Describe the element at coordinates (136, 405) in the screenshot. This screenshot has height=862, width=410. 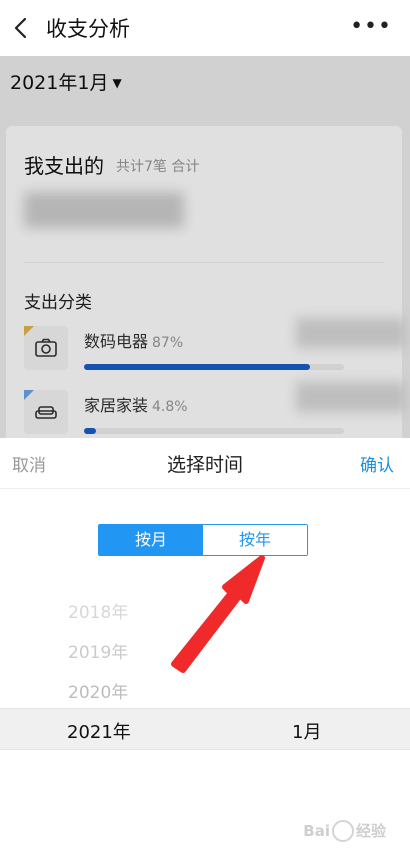
I see `category-name: 家居家装 4.8%` at that location.